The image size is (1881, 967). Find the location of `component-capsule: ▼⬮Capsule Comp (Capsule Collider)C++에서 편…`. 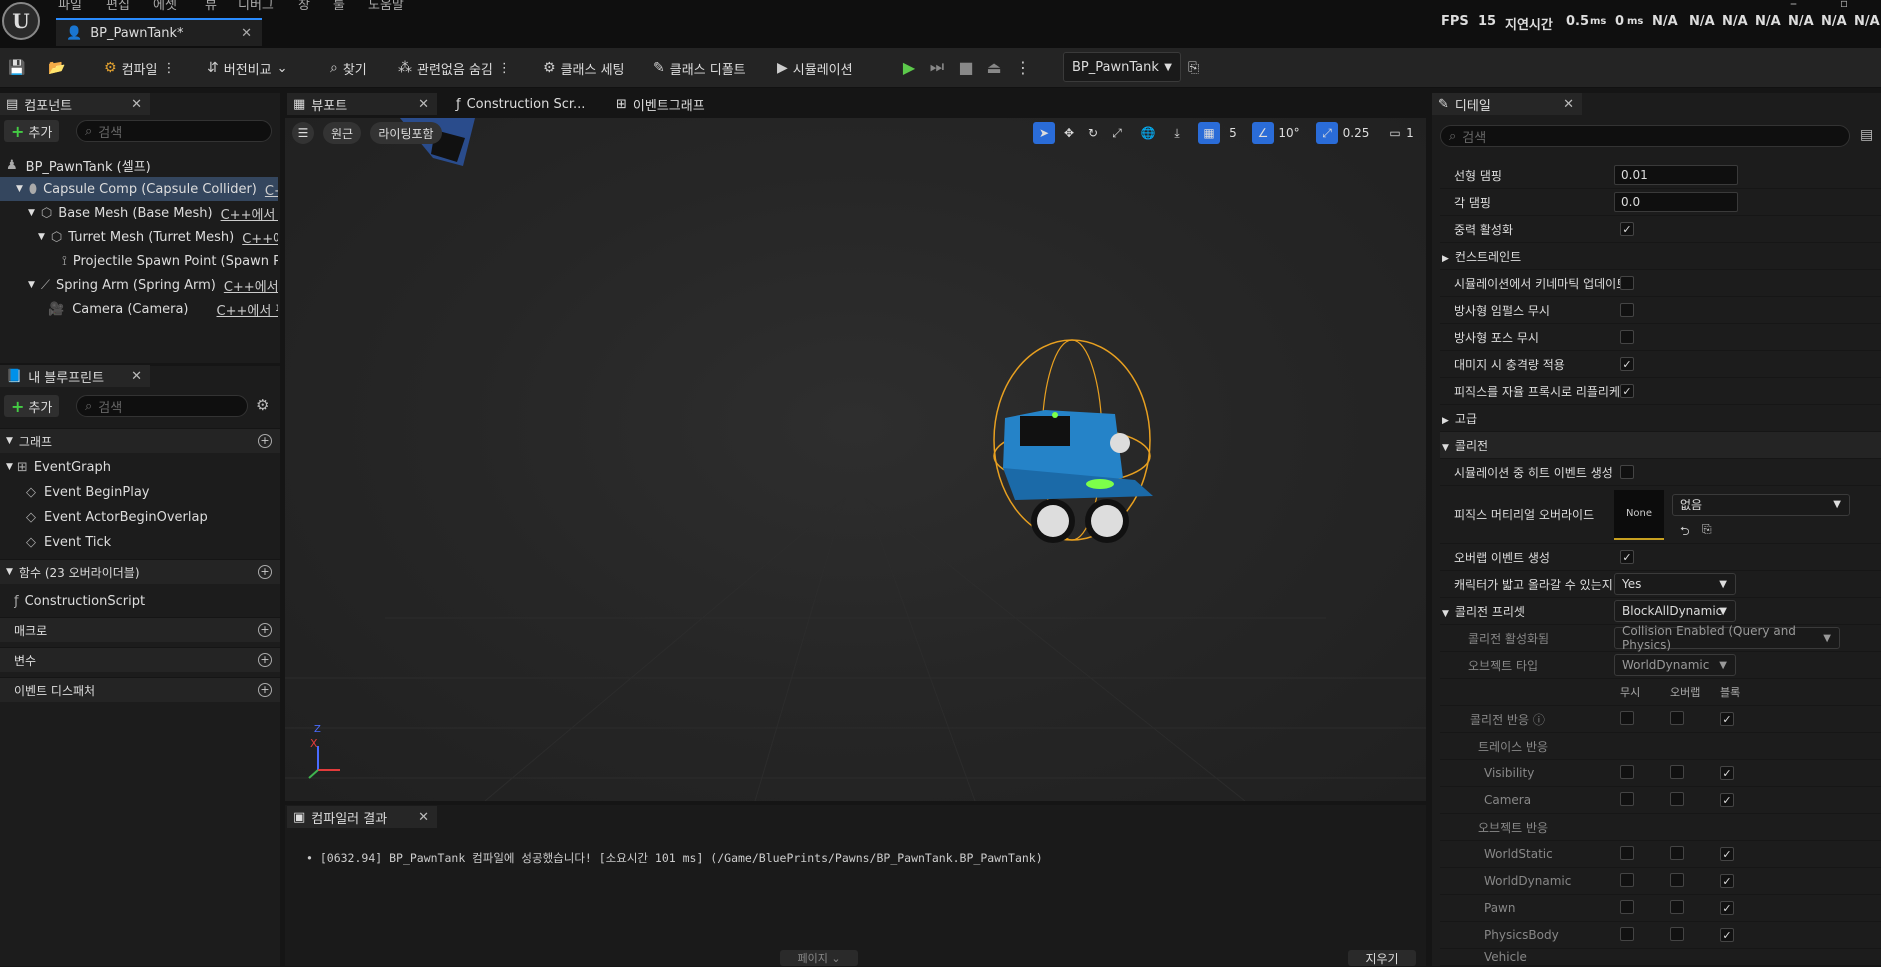

component-capsule: ▼⬮Capsule Comp (Capsule Collider)C++에서 편… is located at coordinates (139, 189).